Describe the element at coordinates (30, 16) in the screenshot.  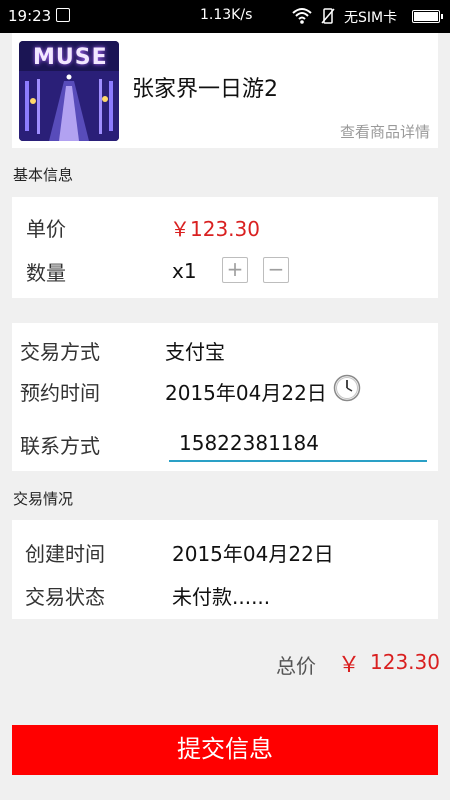
I see `status-time: 19:23` at that location.